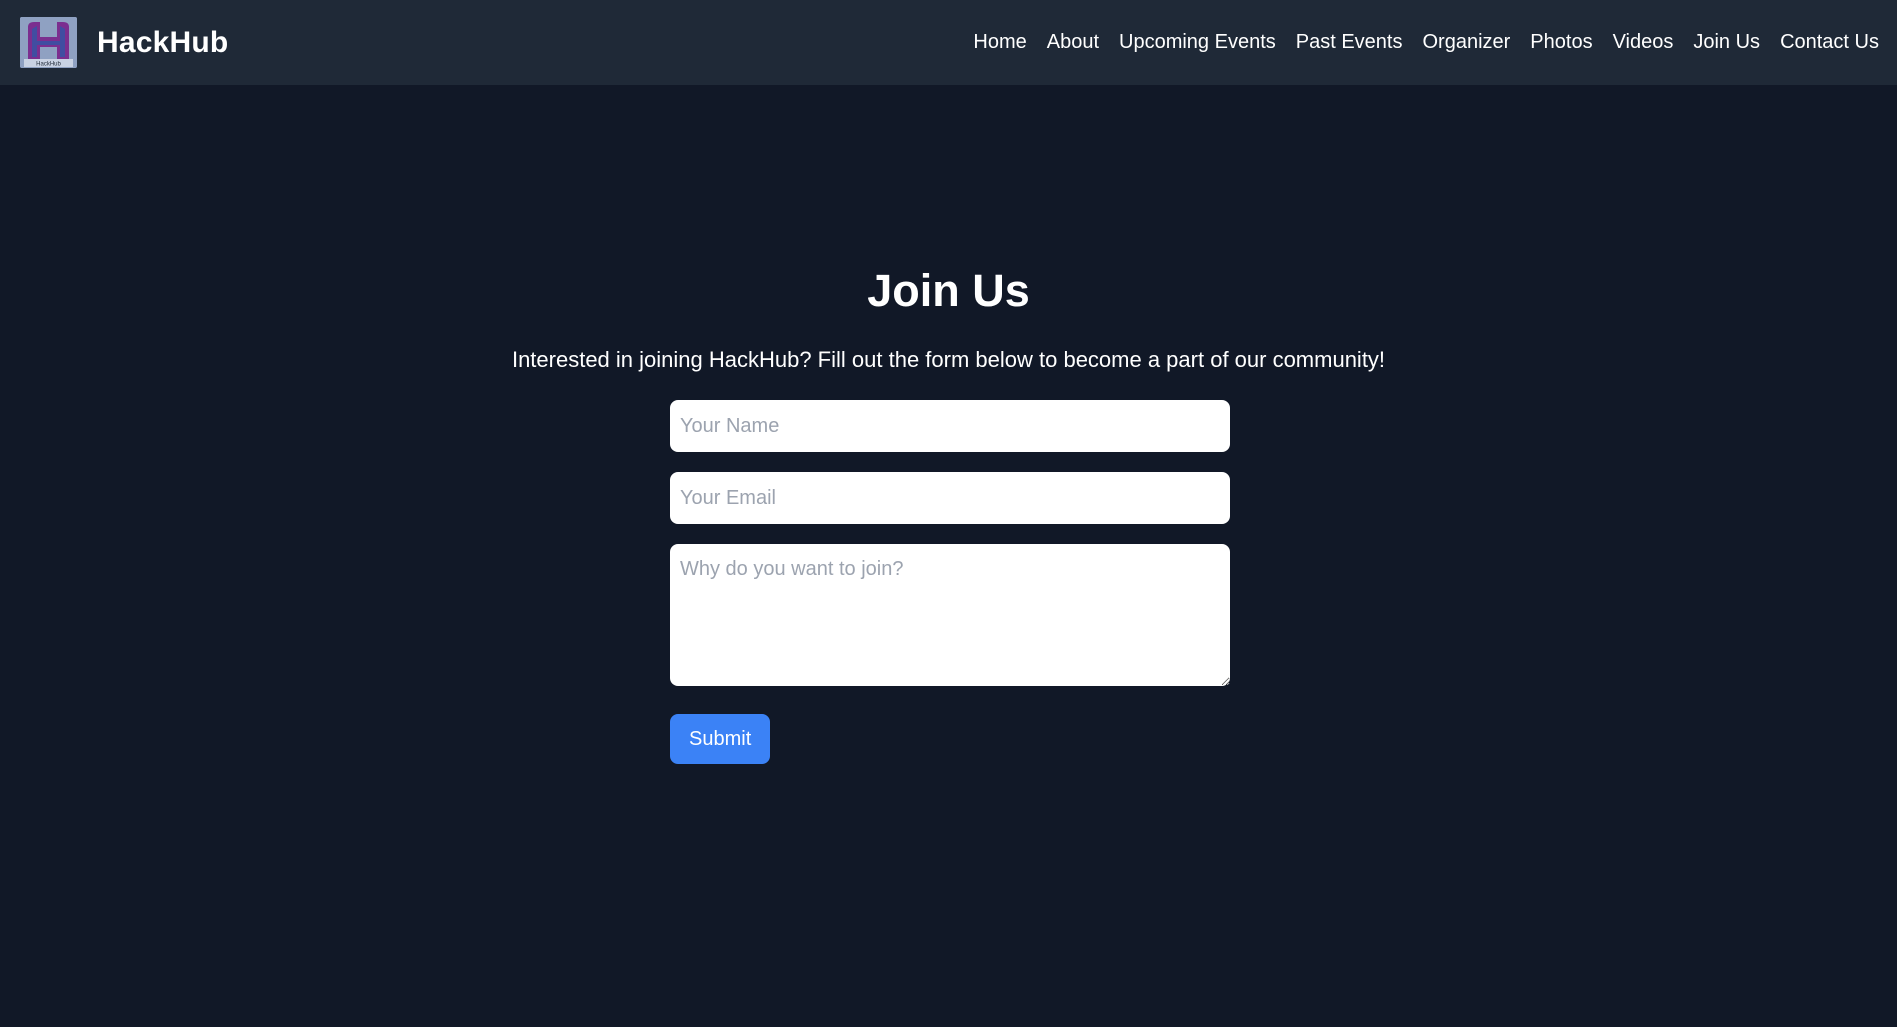 The height and width of the screenshot is (1027, 1897). I want to click on join-form: Submit, so click(950, 582).